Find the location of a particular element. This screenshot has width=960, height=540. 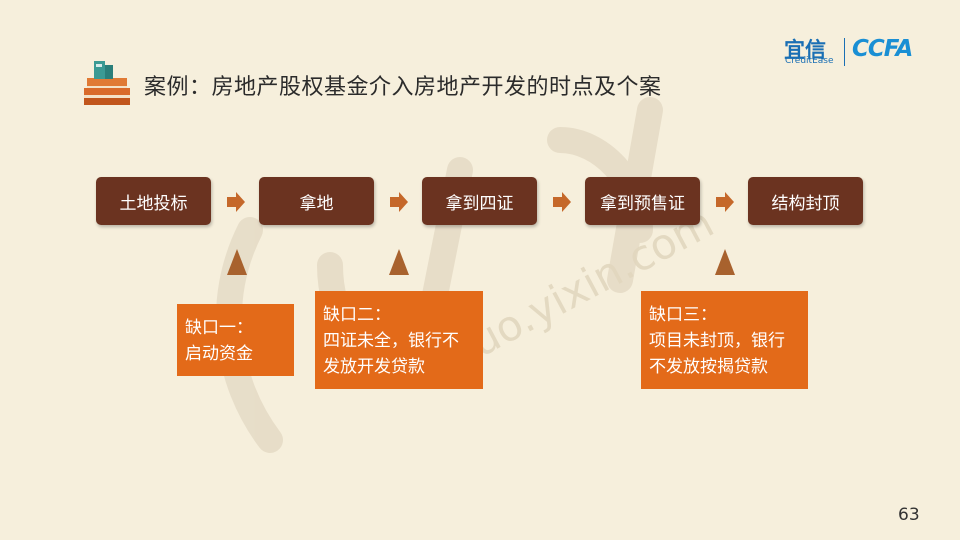

gap-box-1: 缺口一： 启动资金 is located at coordinates (235, 340).